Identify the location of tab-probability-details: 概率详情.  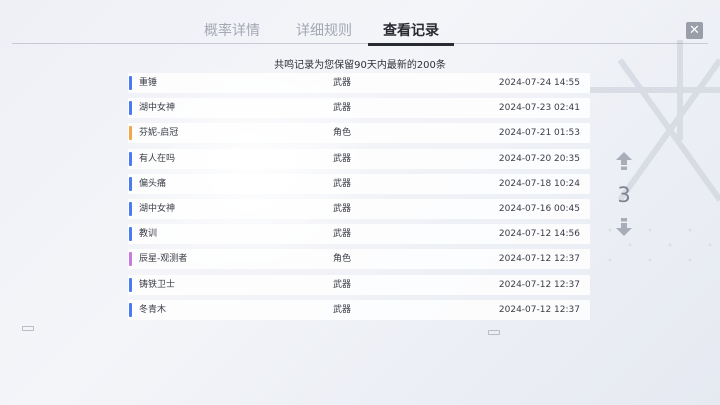
(232, 31).